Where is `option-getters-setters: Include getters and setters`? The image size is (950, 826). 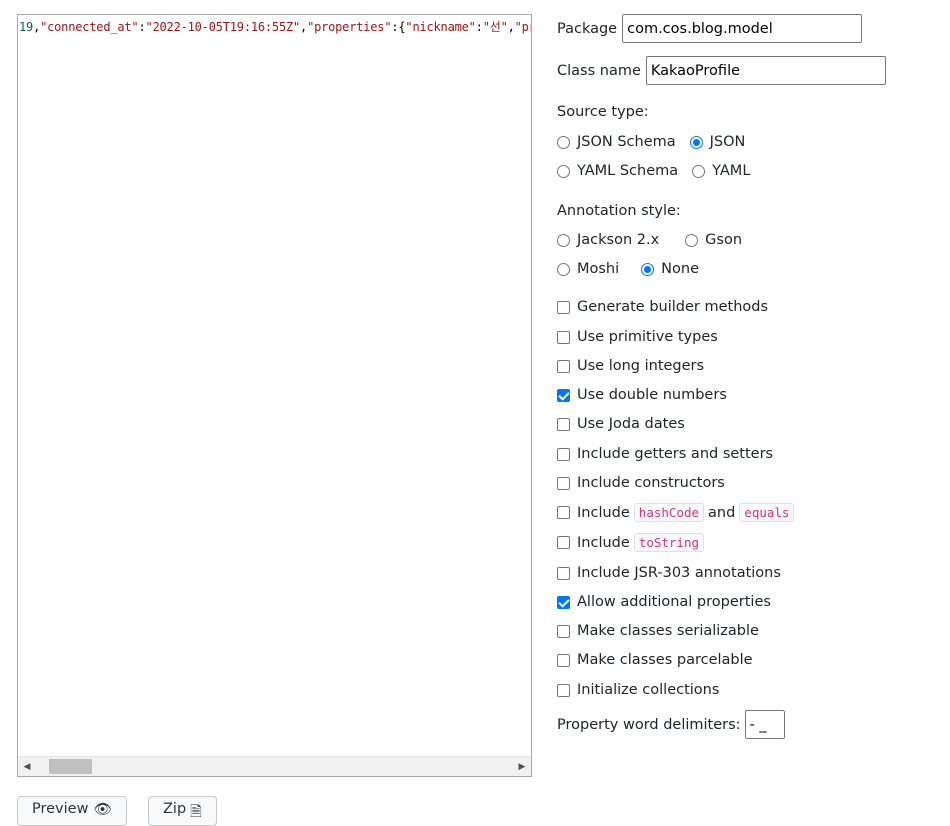 option-getters-setters: Include getters and setters is located at coordinates (665, 454).